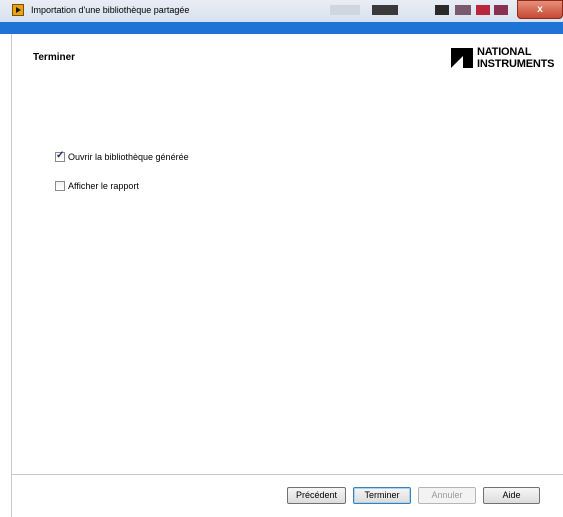 The height and width of the screenshot is (517, 563). I want to click on help-button: Aide, so click(511, 495).